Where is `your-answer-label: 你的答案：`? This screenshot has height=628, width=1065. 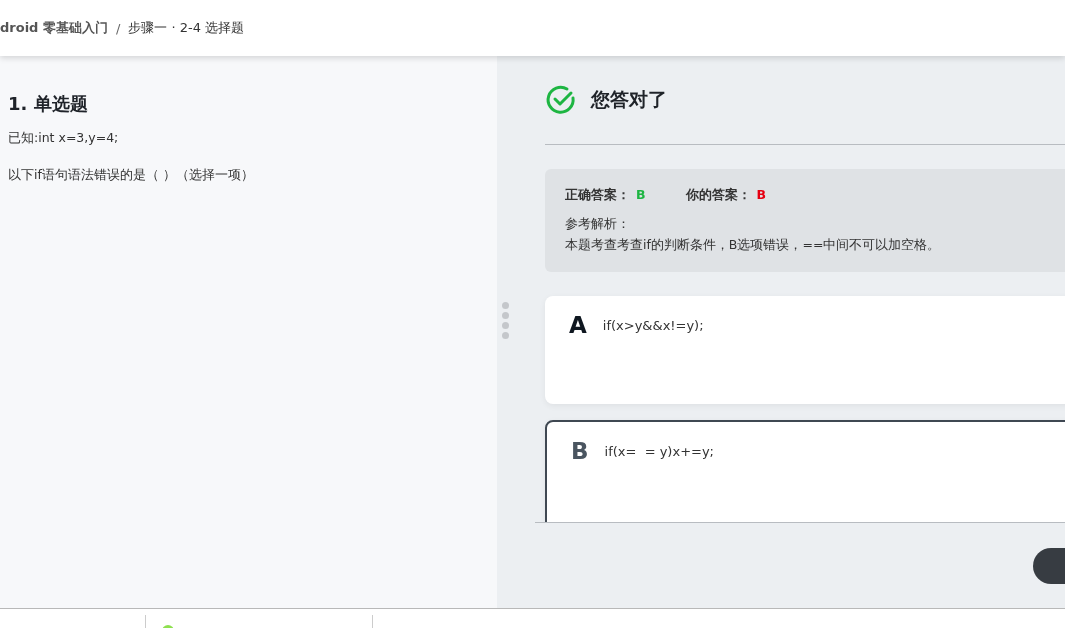 your-answer-label: 你的答案： is located at coordinates (718, 195).